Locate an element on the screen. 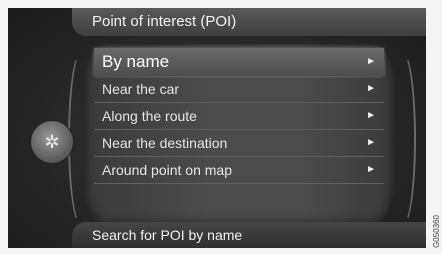 This screenshot has height=254, width=442. right-arc-decoration is located at coordinates (403, 139).